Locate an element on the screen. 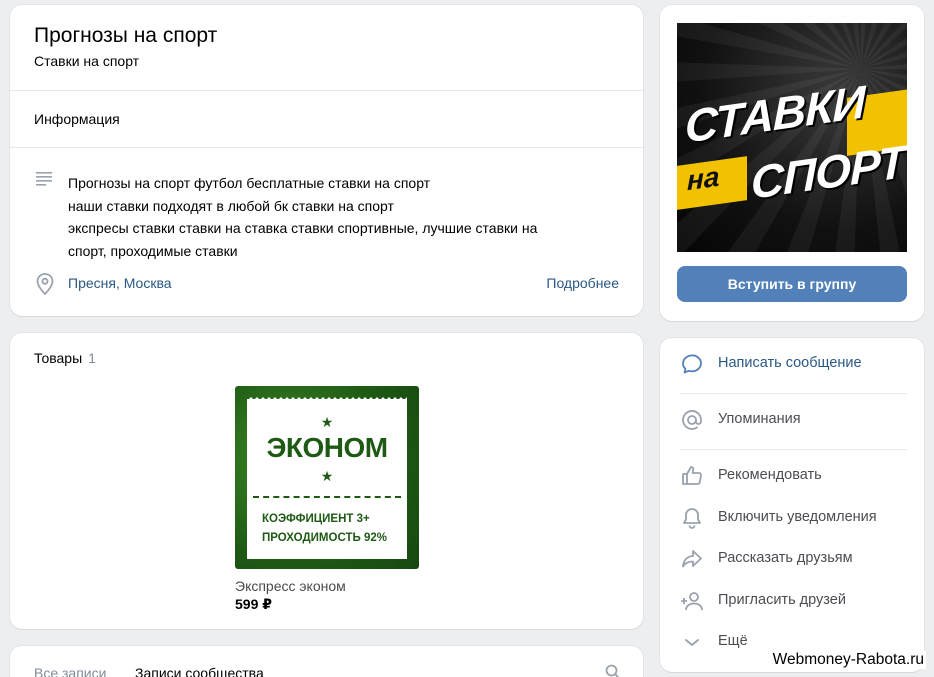 The width and height of the screenshot is (934, 677). thumbs-up-icon is located at coordinates (692, 475).